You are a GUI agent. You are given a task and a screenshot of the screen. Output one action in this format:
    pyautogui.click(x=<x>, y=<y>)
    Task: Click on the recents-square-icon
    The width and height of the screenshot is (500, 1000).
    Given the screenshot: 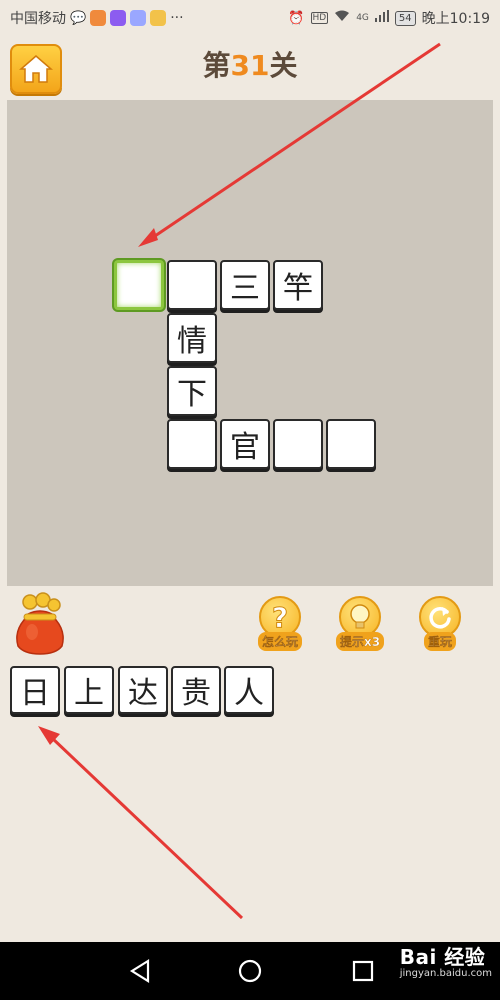 What is the action you would take?
    pyautogui.click(x=363, y=971)
    